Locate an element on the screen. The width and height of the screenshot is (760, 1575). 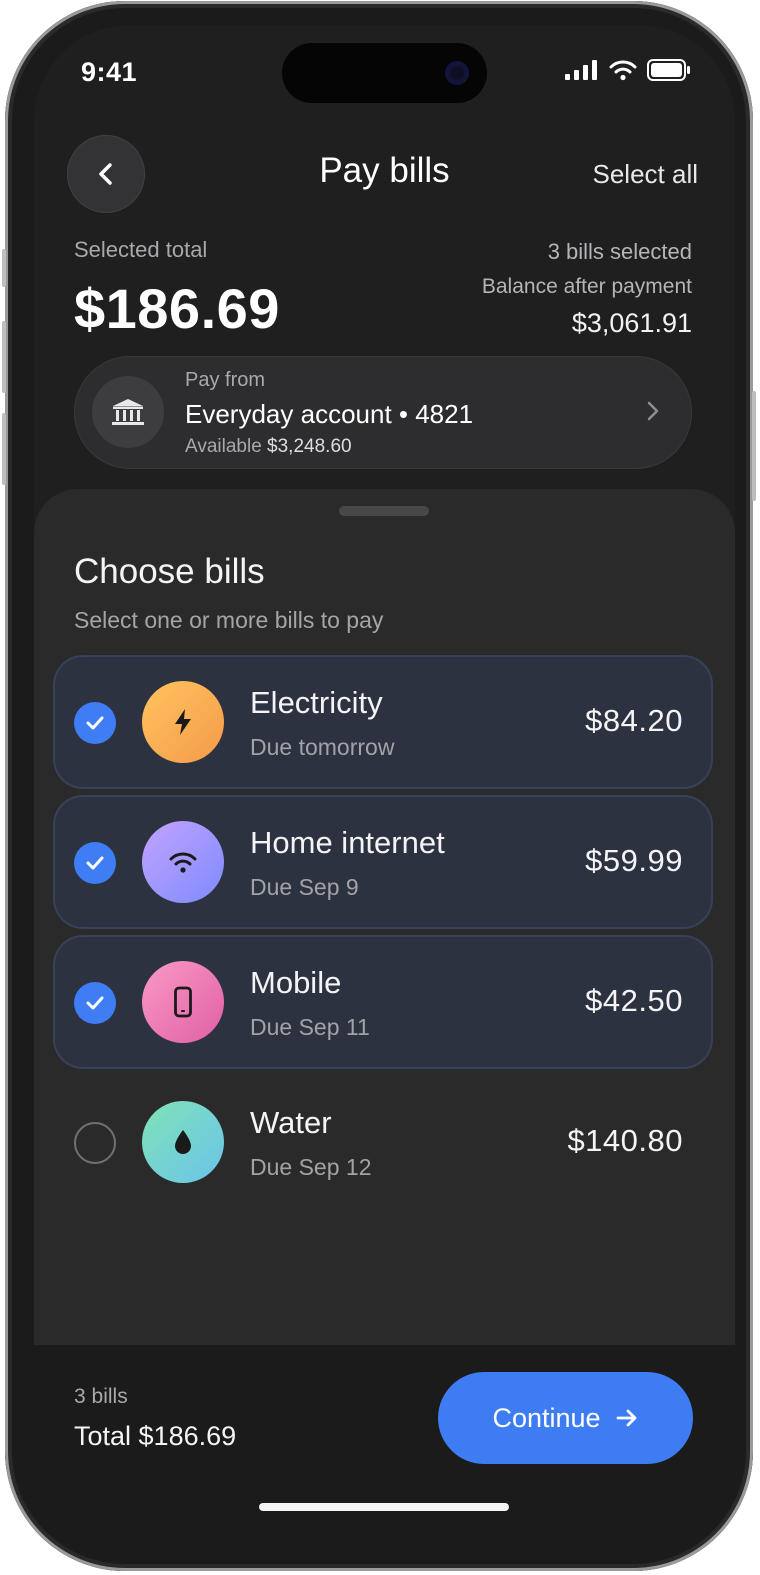
status-time: 9:41 is located at coordinates (109, 72).